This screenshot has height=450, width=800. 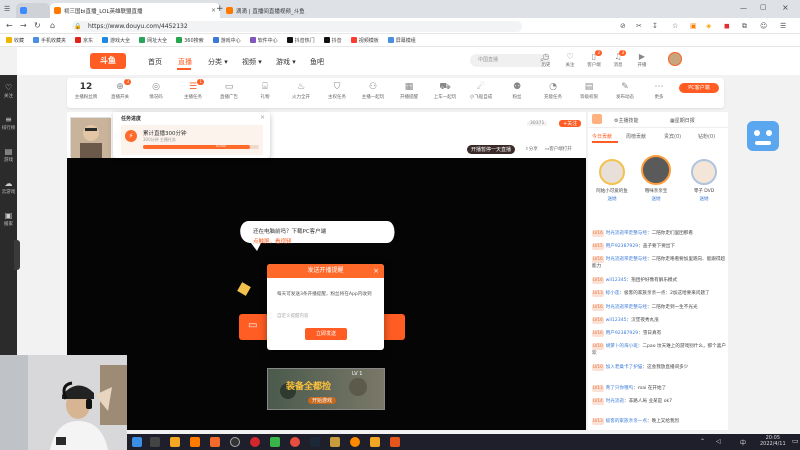 What do you see at coordinates (297, 26) in the screenshot?
I see `url-input: 🔒 https://www.douyu.com/4452132` at bounding box center [297, 26].